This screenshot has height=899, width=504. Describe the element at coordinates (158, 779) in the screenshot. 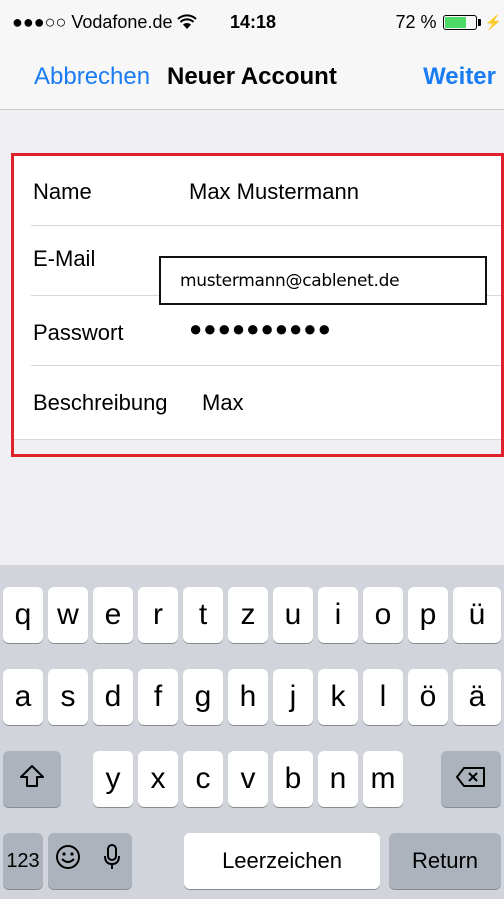

I see `key-x: x` at that location.